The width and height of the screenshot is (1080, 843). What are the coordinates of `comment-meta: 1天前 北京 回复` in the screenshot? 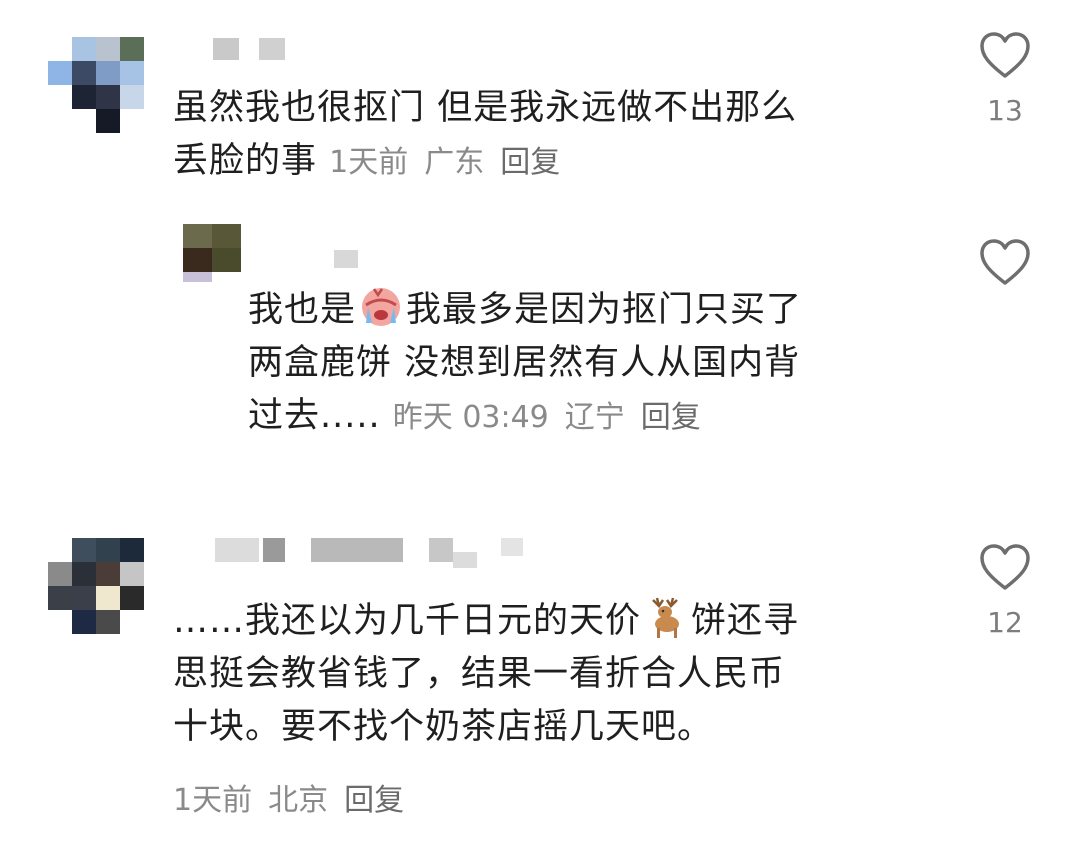 It's located at (296, 800).